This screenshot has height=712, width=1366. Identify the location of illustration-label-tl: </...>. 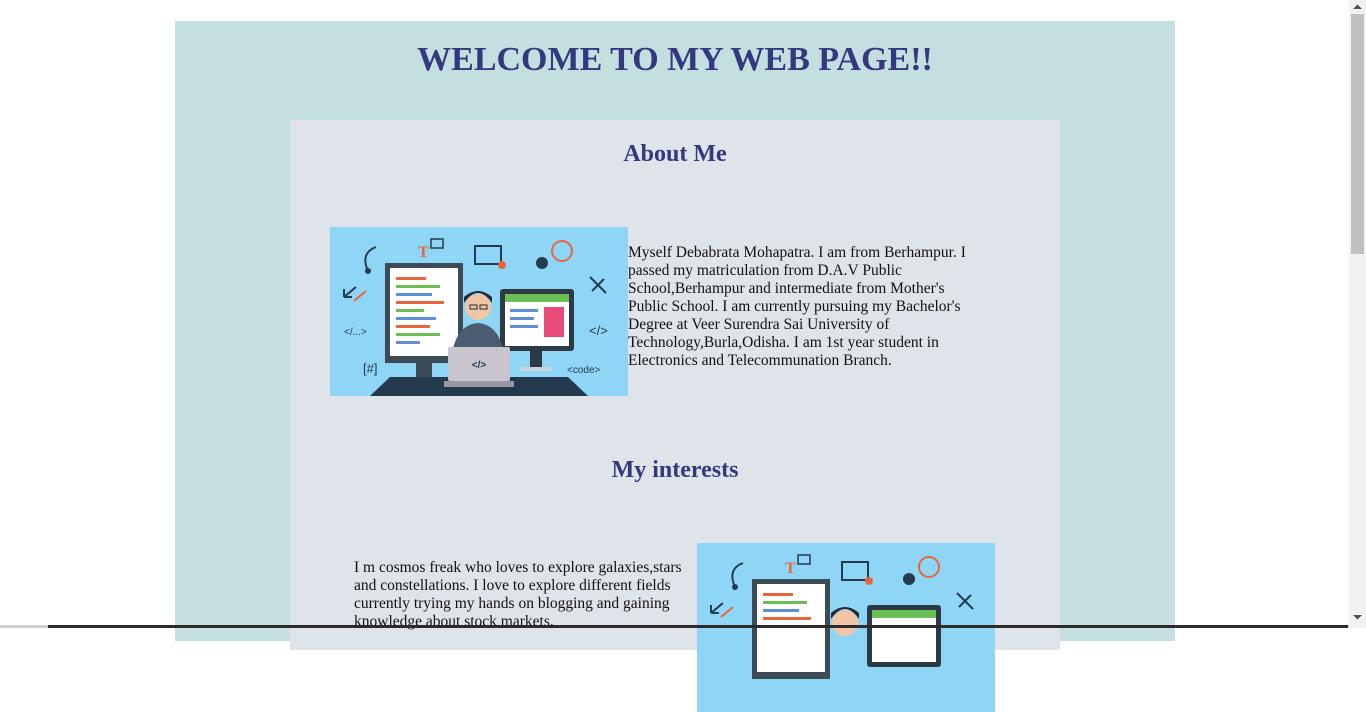
(355, 332).